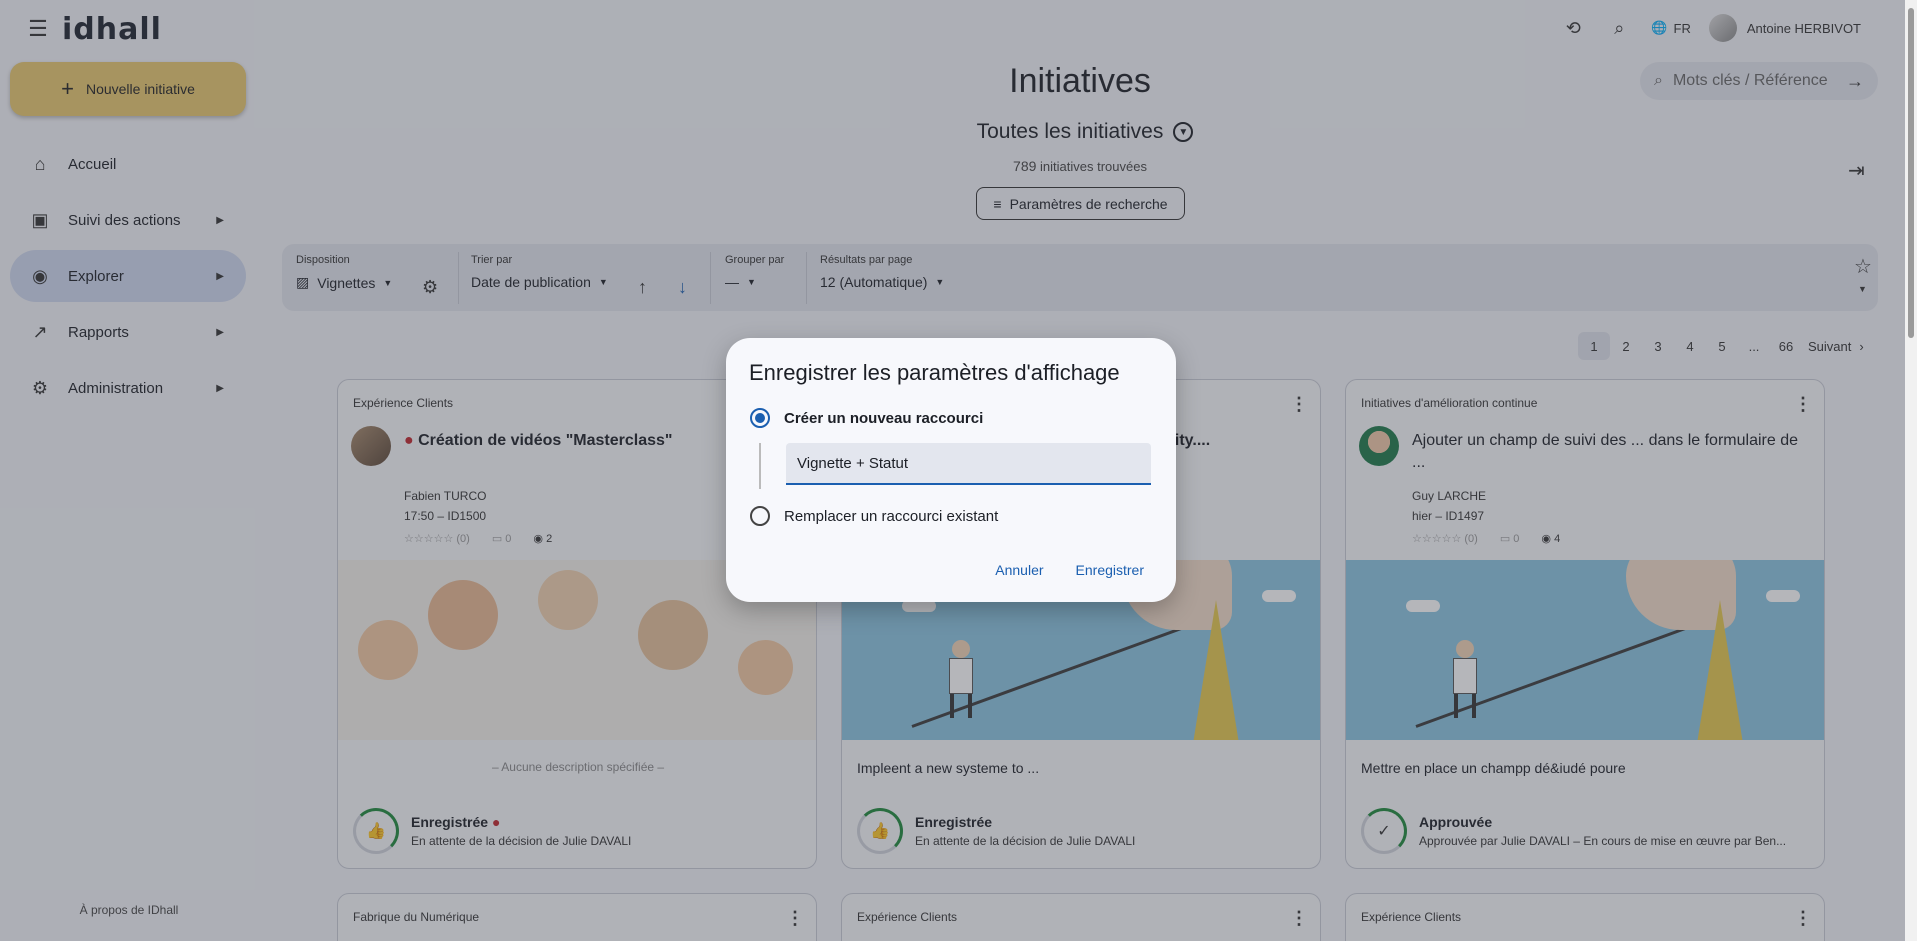 This screenshot has height=941, width=1917. What do you see at coordinates (874, 516) in the screenshot?
I see `option-replace-shortcut: Remplacer un raccourci existant` at bounding box center [874, 516].